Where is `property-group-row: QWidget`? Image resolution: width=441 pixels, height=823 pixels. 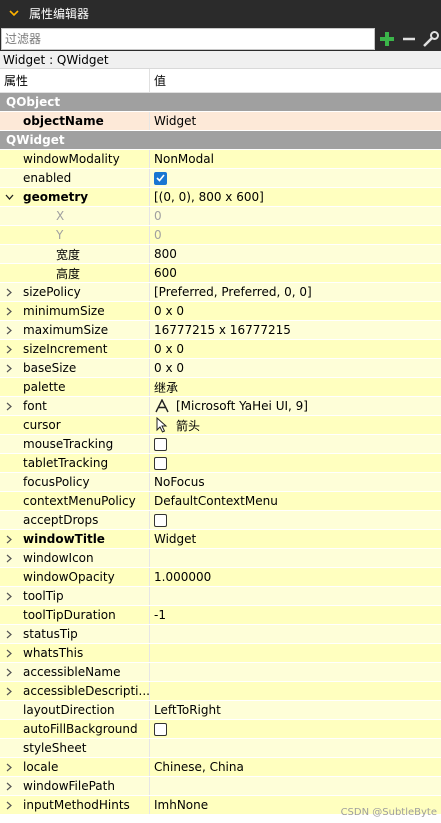
property-group-row: QWidget is located at coordinates (220, 140).